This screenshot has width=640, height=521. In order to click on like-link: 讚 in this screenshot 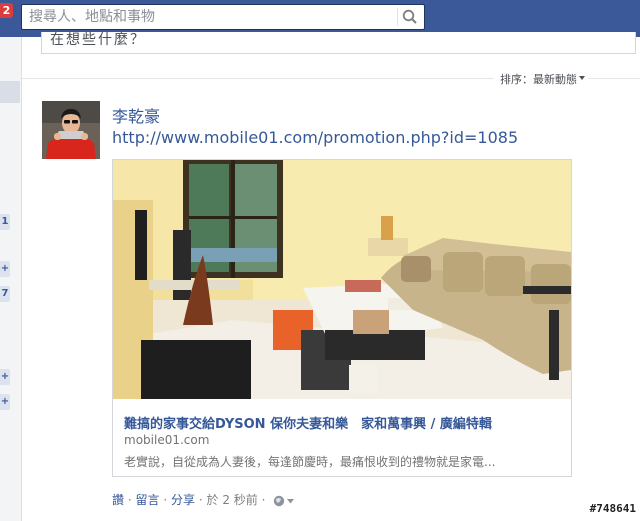, I will do `click(118, 500)`.